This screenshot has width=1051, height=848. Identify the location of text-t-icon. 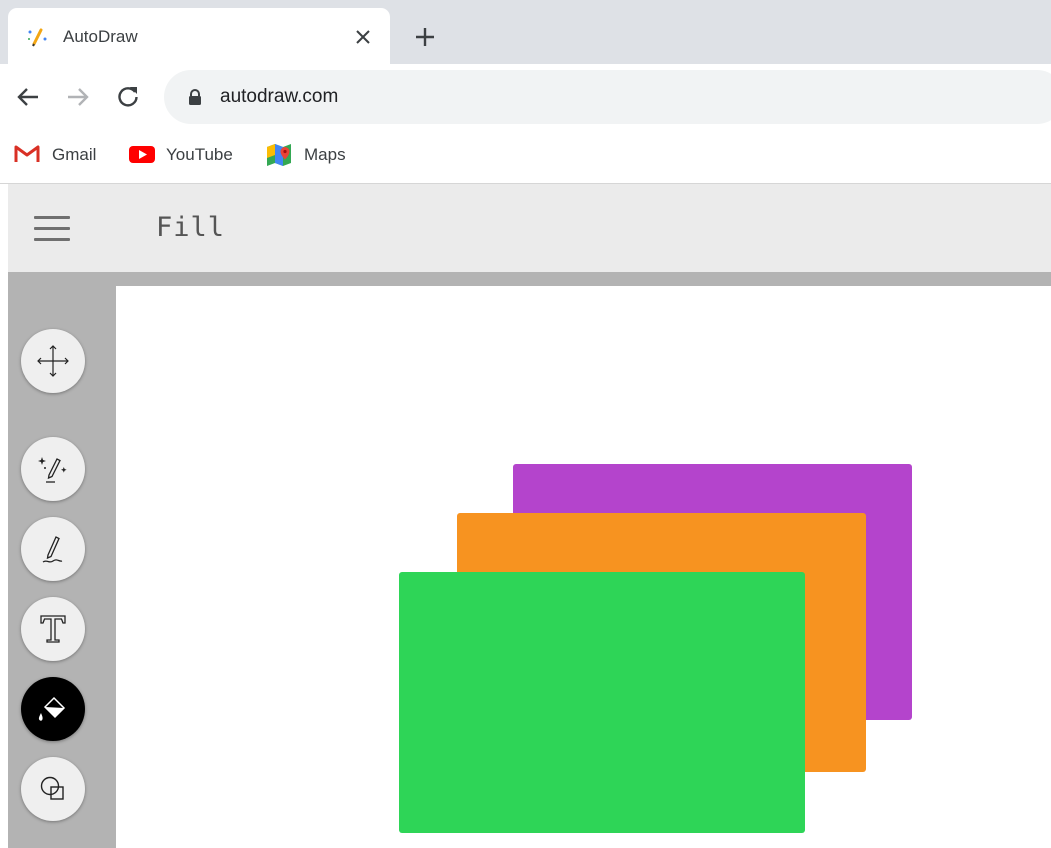
(53, 629).